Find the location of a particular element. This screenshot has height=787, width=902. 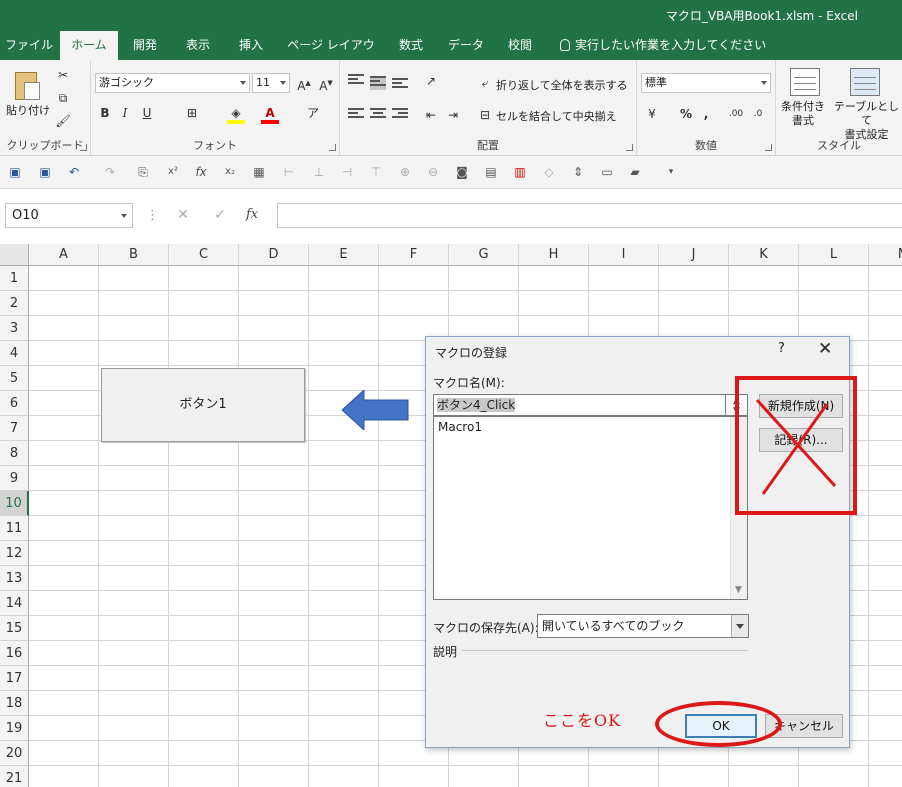

superscript-icon: x² is located at coordinates (173, 172).